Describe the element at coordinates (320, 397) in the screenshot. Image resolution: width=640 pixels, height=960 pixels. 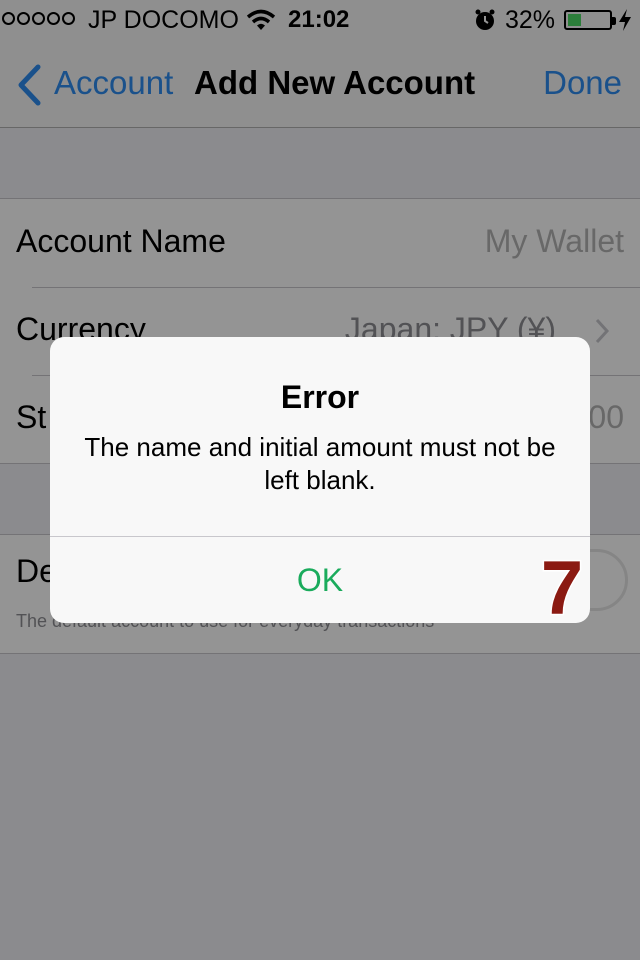
I see `alert-title: Error` at that location.